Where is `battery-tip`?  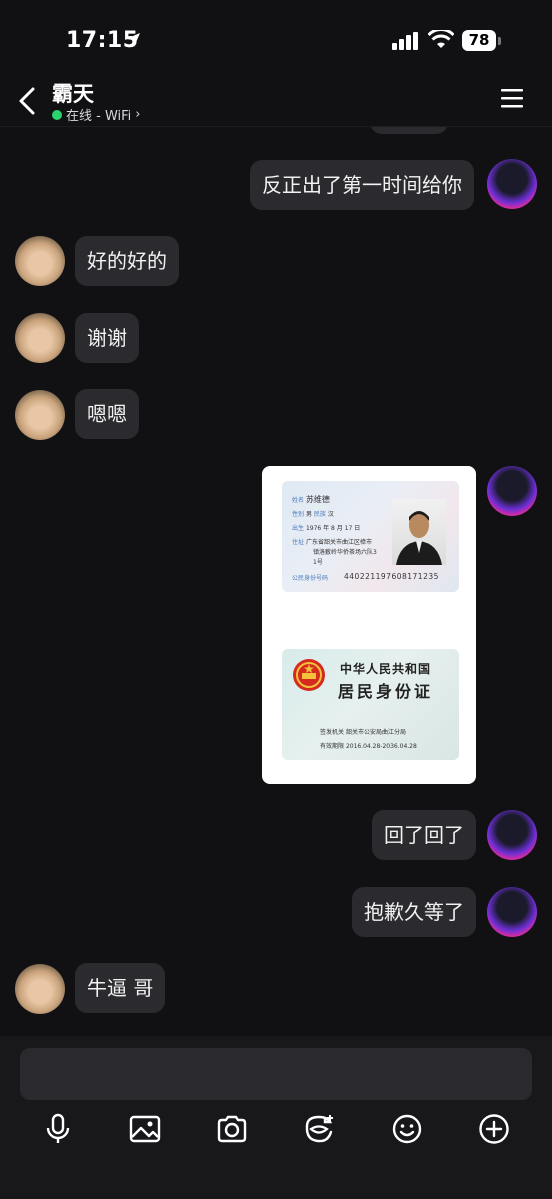
battery-tip is located at coordinates (499, 41).